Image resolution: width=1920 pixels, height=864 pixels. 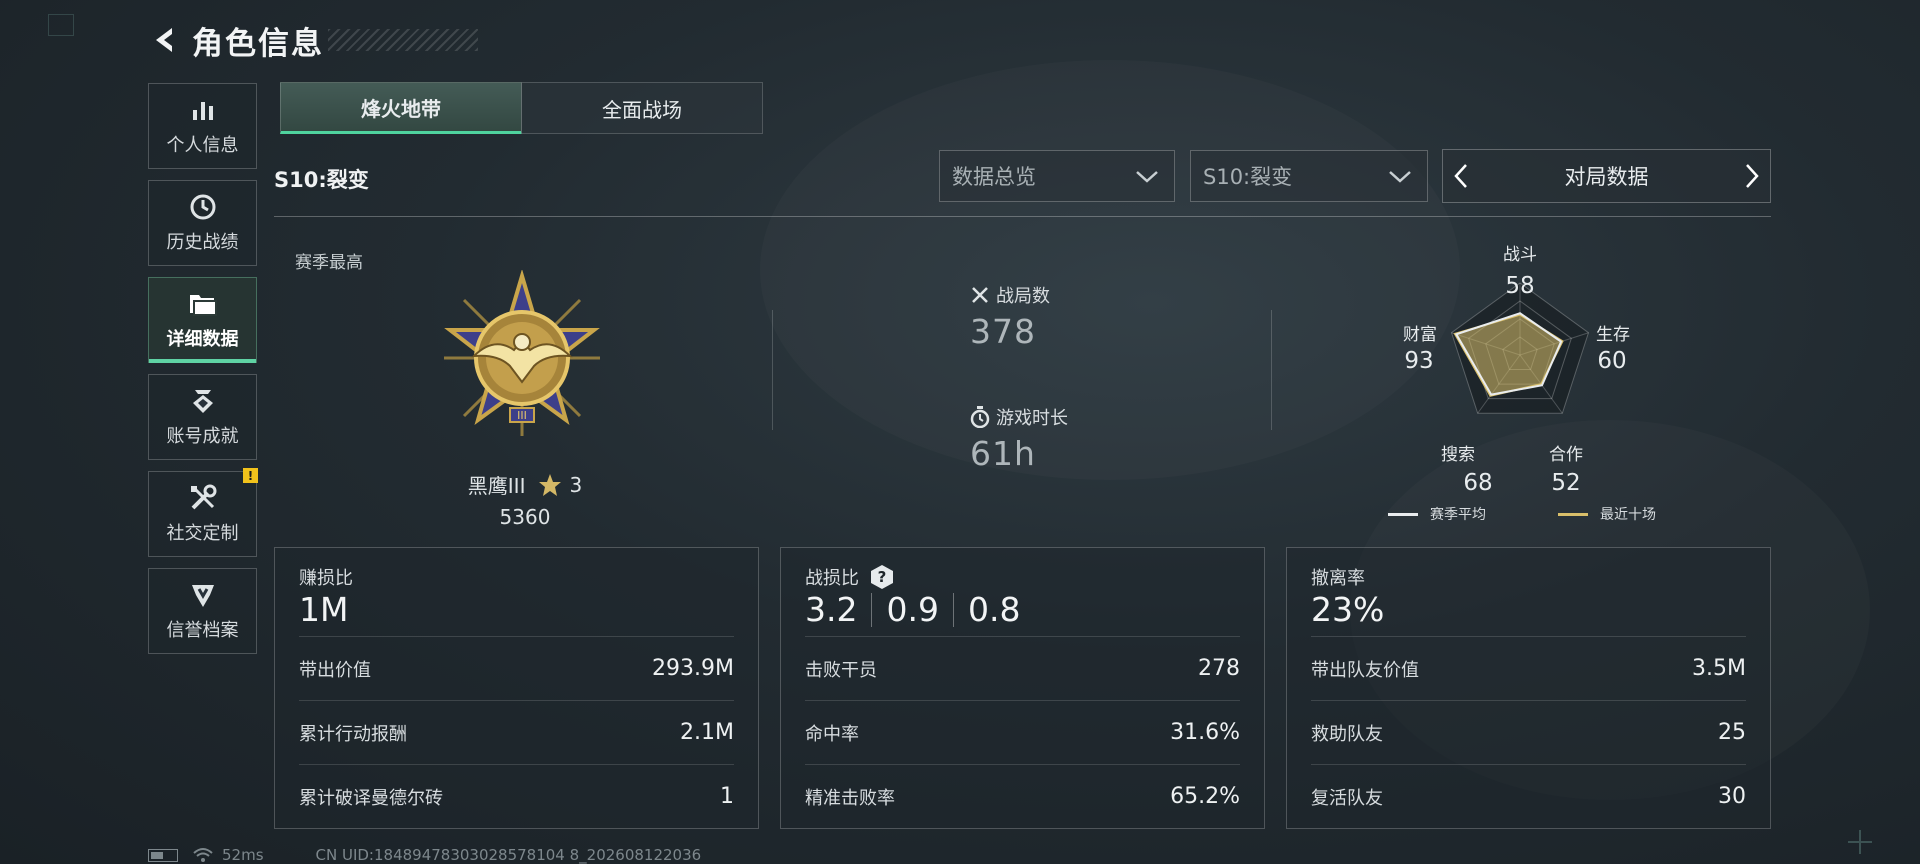 What do you see at coordinates (522, 357) in the screenshot?
I see `rank-medal-emblem: III` at bounding box center [522, 357].